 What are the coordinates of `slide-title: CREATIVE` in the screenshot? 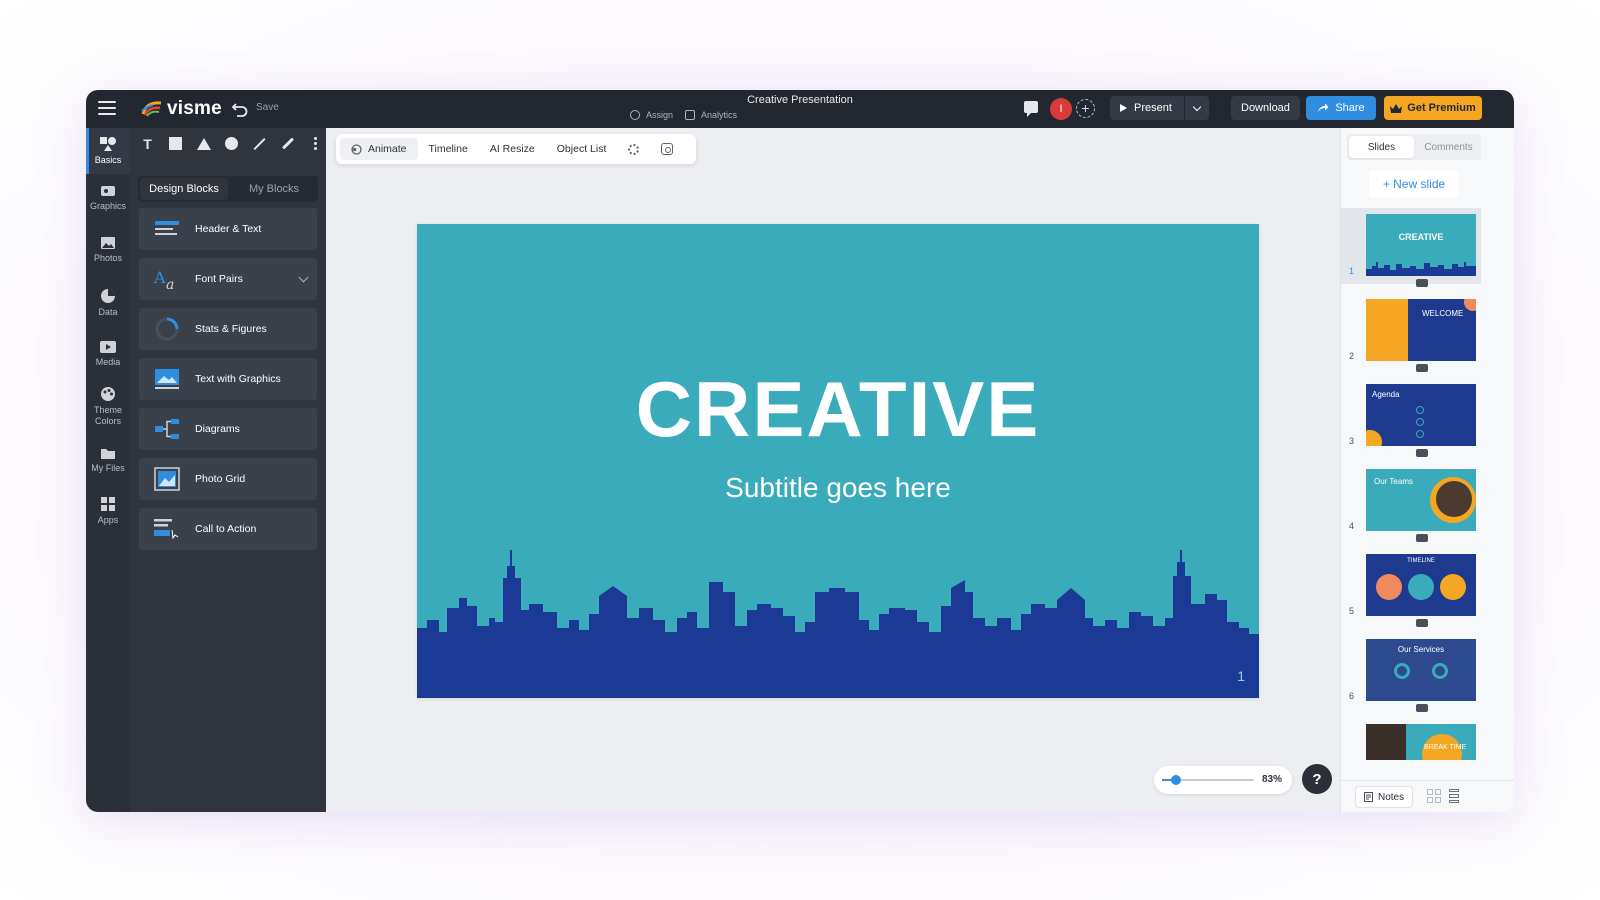 It's located at (838, 409).